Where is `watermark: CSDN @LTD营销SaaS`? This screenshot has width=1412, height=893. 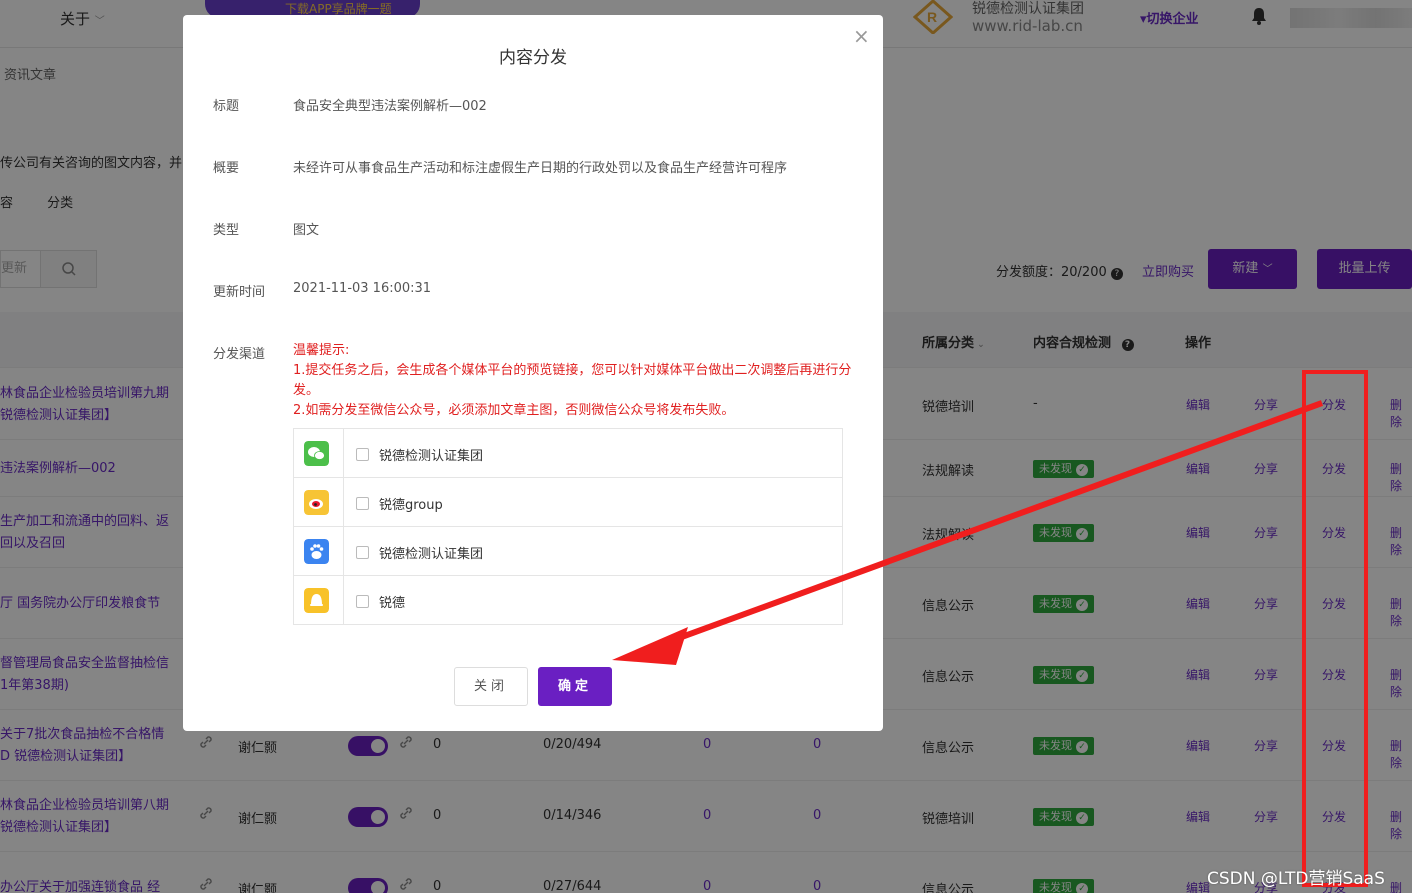 watermark: CSDN @LTD营销SaaS is located at coordinates (1296, 879).